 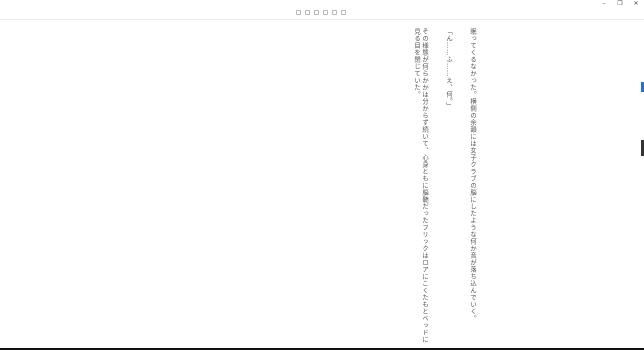 What do you see at coordinates (307, 12) in the screenshot?
I see `bookmark-icon` at bounding box center [307, 12].